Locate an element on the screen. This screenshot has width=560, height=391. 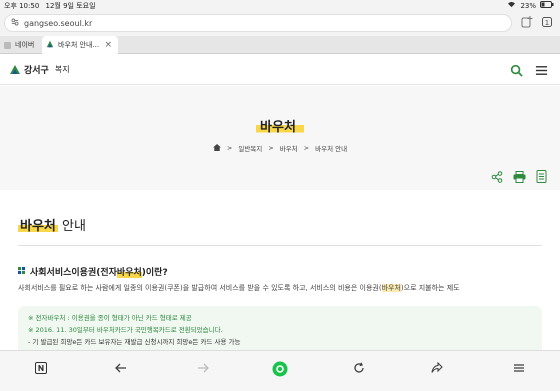
breadcrumb-item: 바우처 is located at coordinates (289, 148).